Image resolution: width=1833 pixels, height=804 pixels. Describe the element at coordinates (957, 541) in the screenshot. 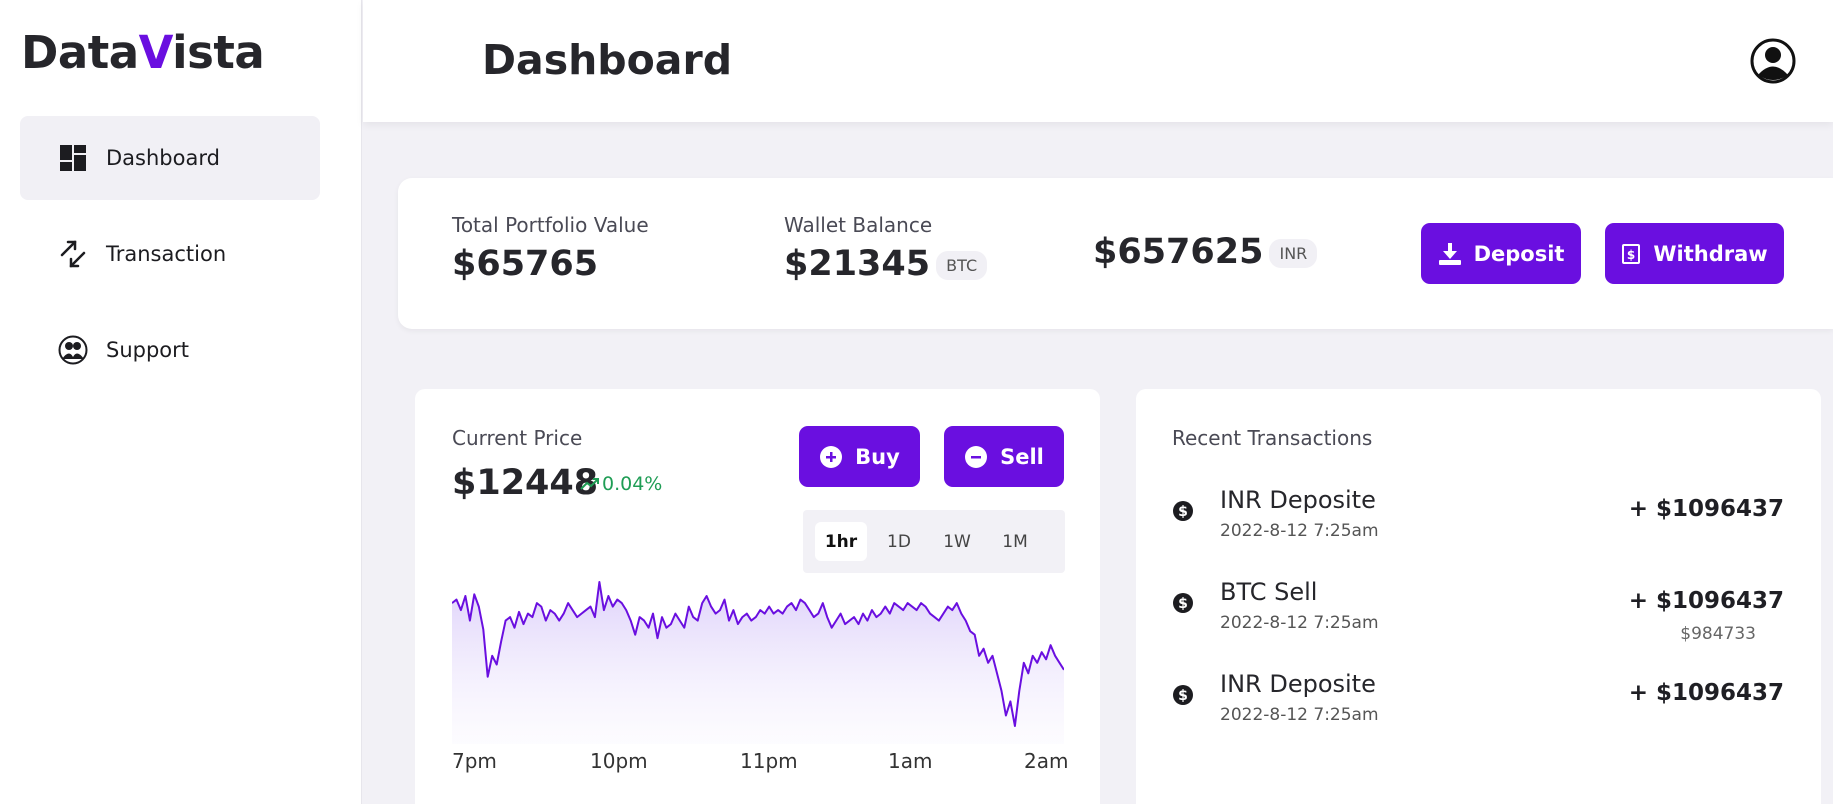

I see `timeframe-1w: 1W` at that location.